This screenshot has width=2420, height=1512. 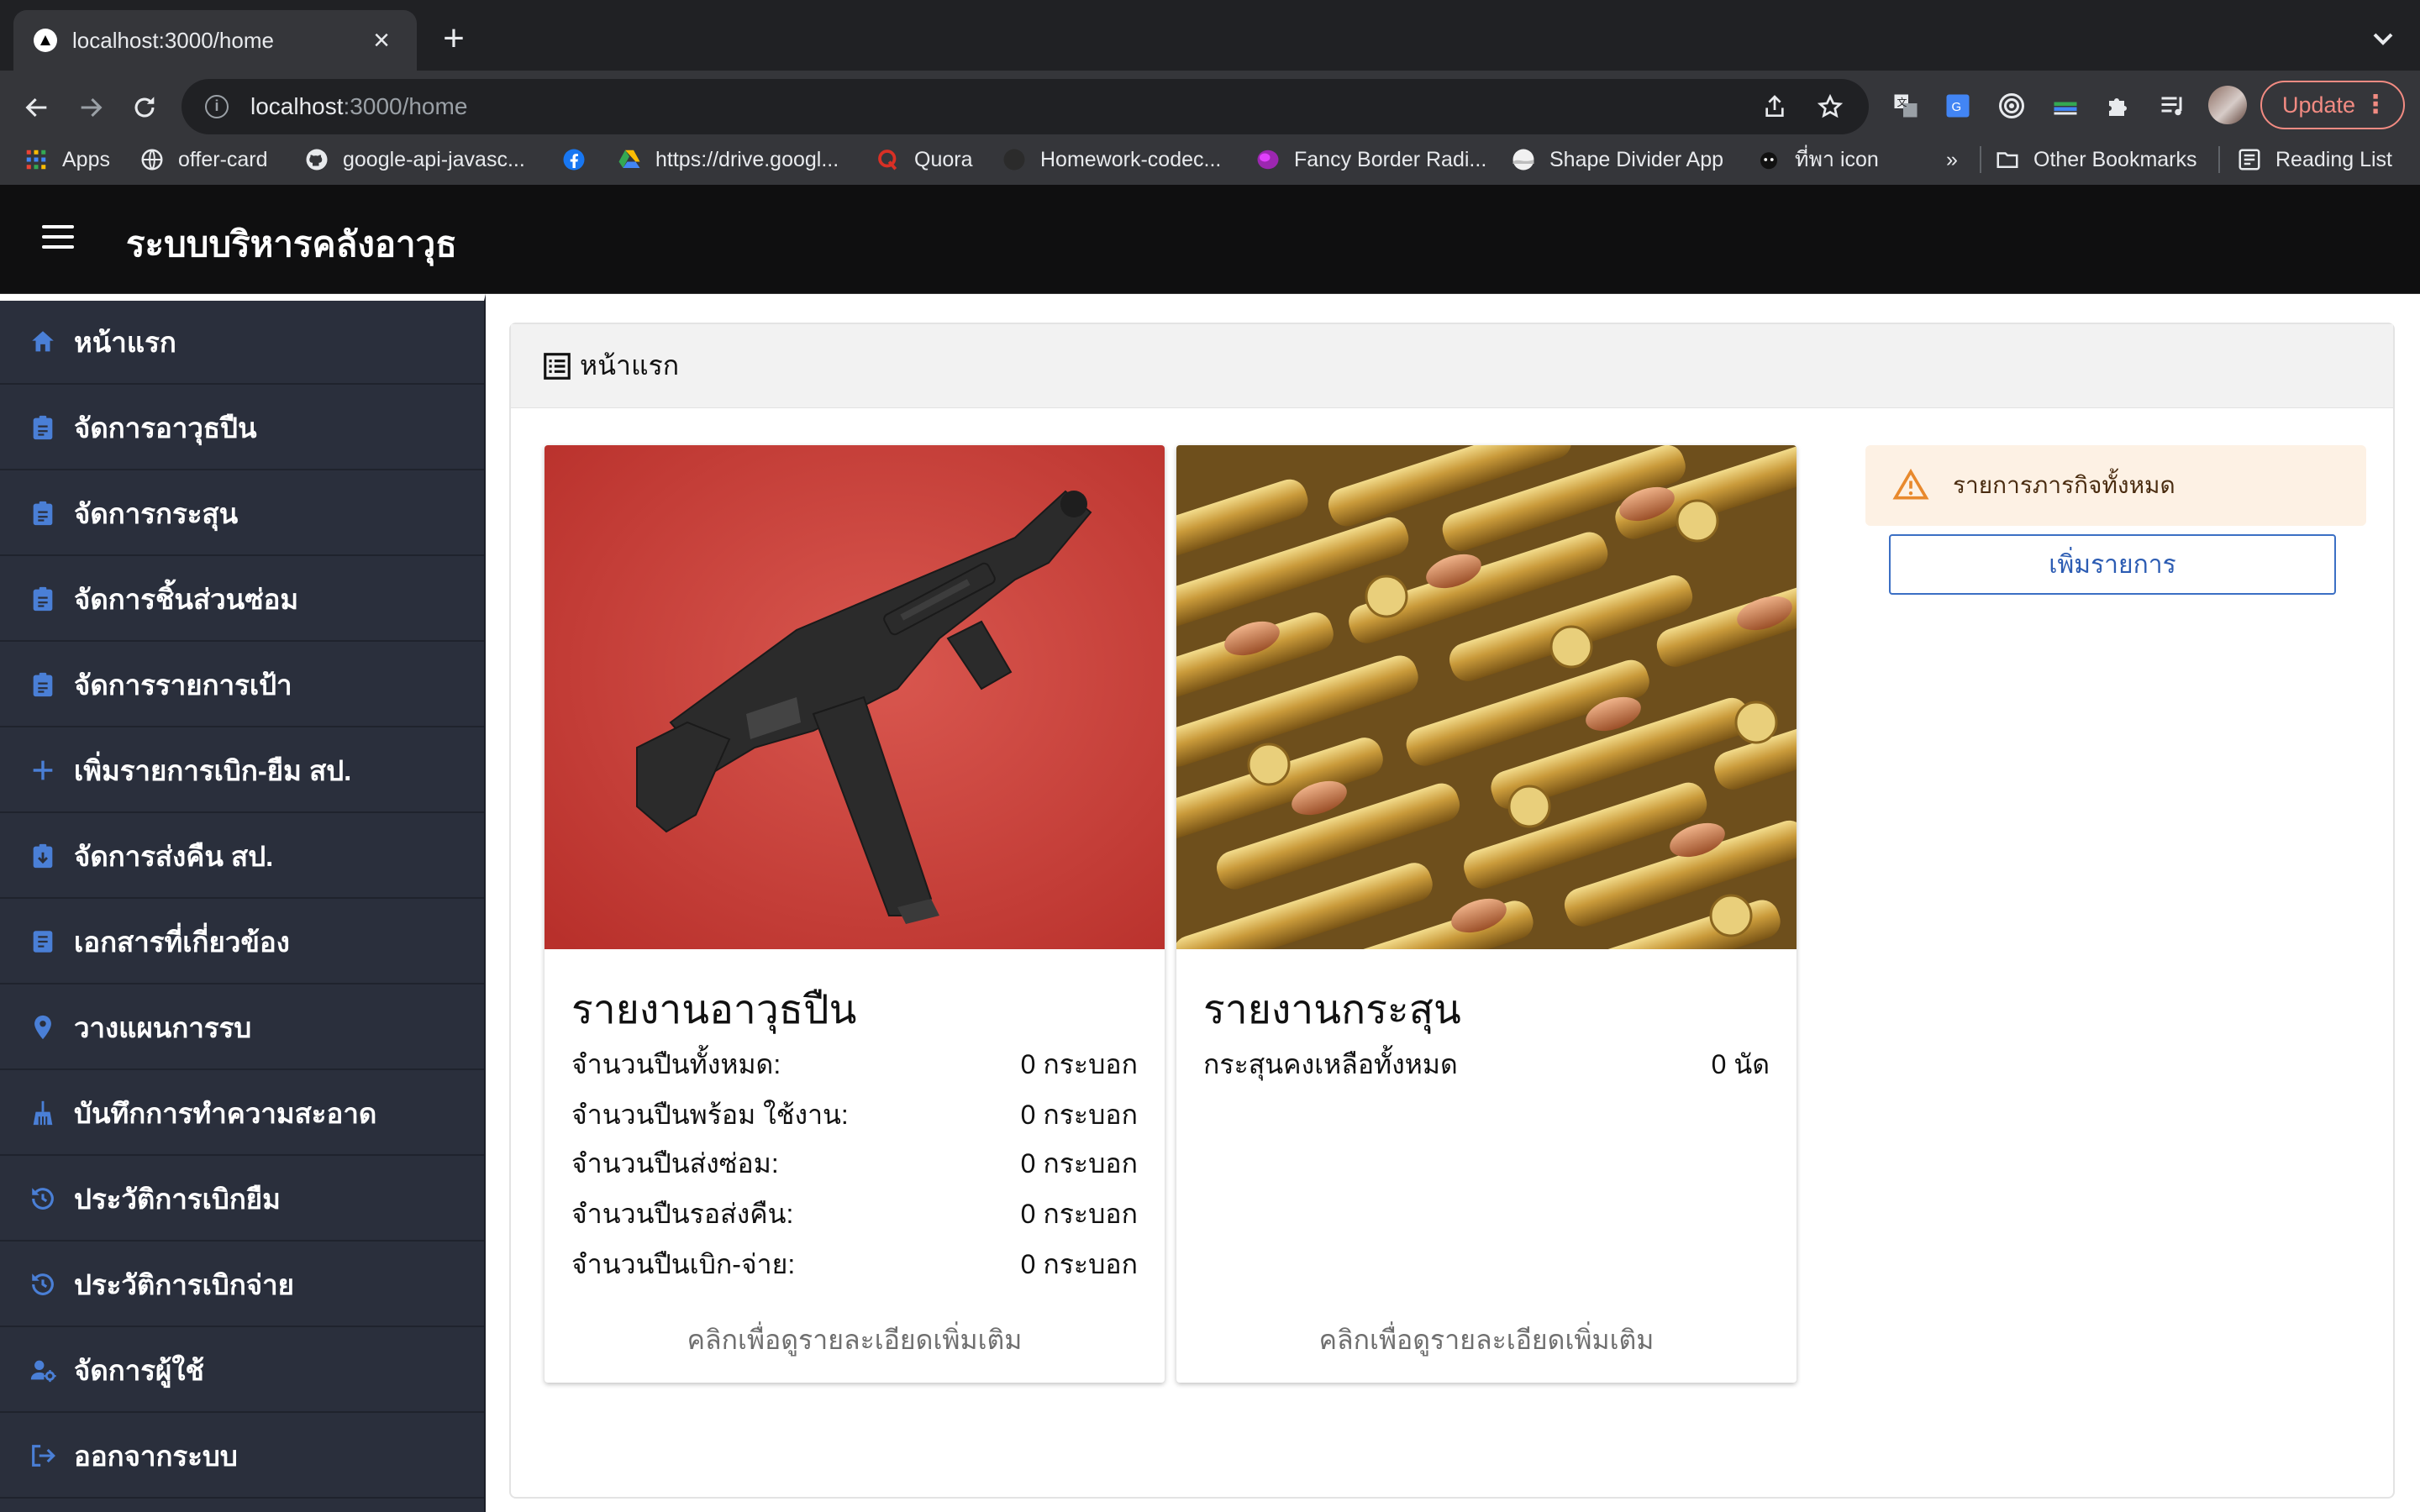 I want to click on warning-icon, so click(x=1911, y=484).